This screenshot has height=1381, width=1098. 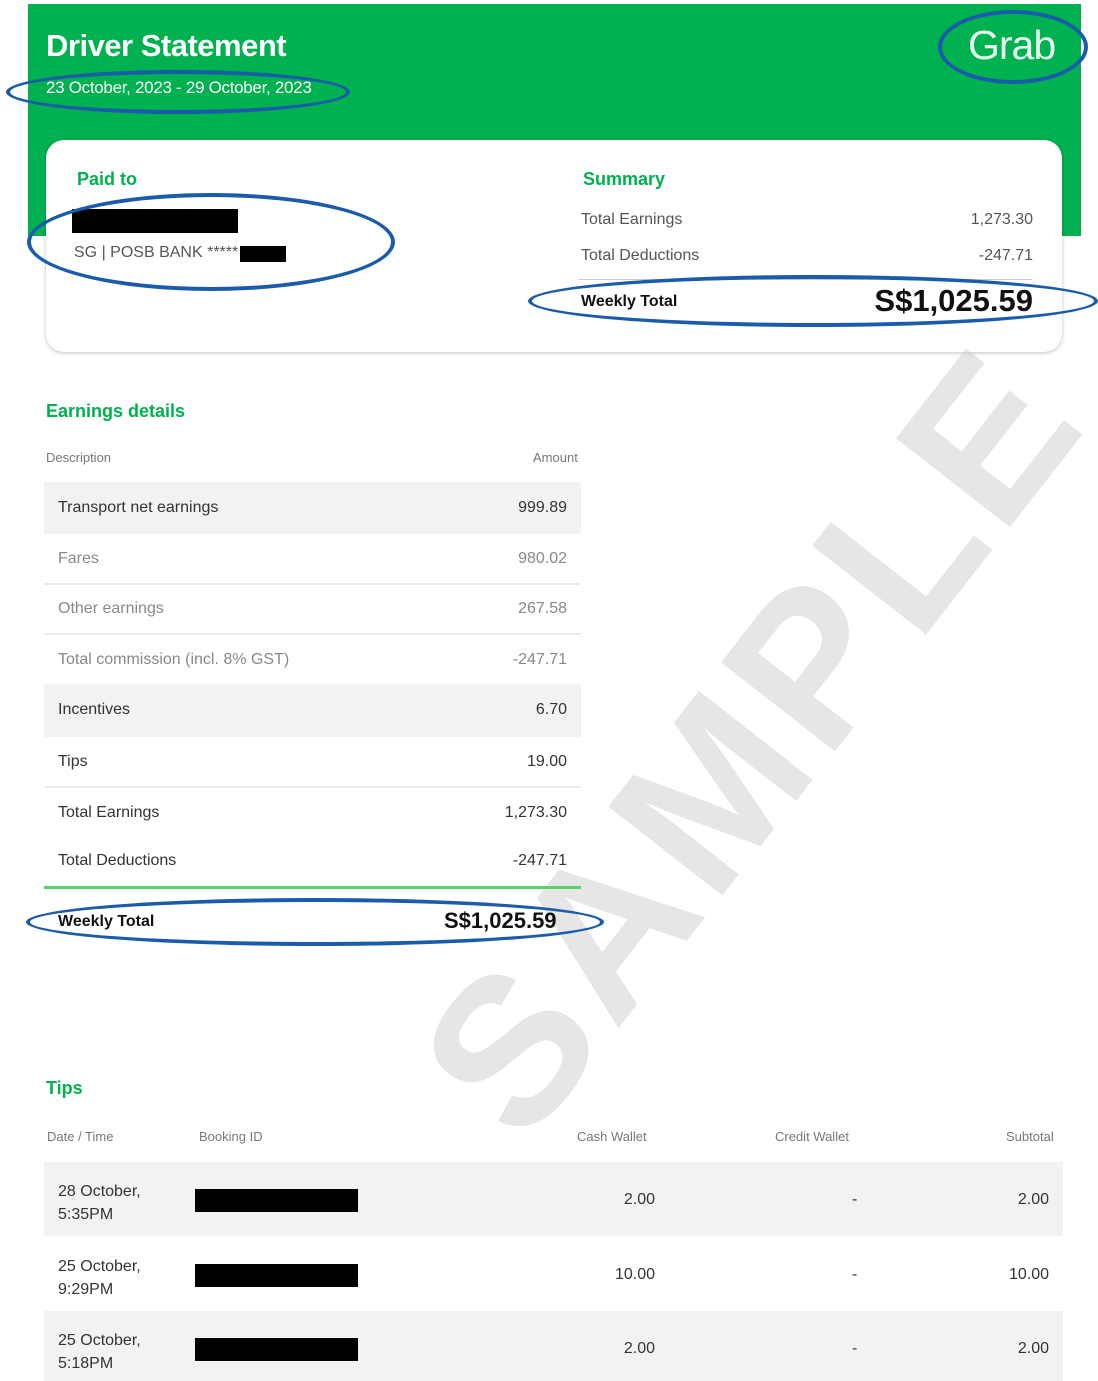 What do you see at coordinates (166, 45) in the screenshot?
I see `page-title: Driver Statement` at bounding box center [166, 45].